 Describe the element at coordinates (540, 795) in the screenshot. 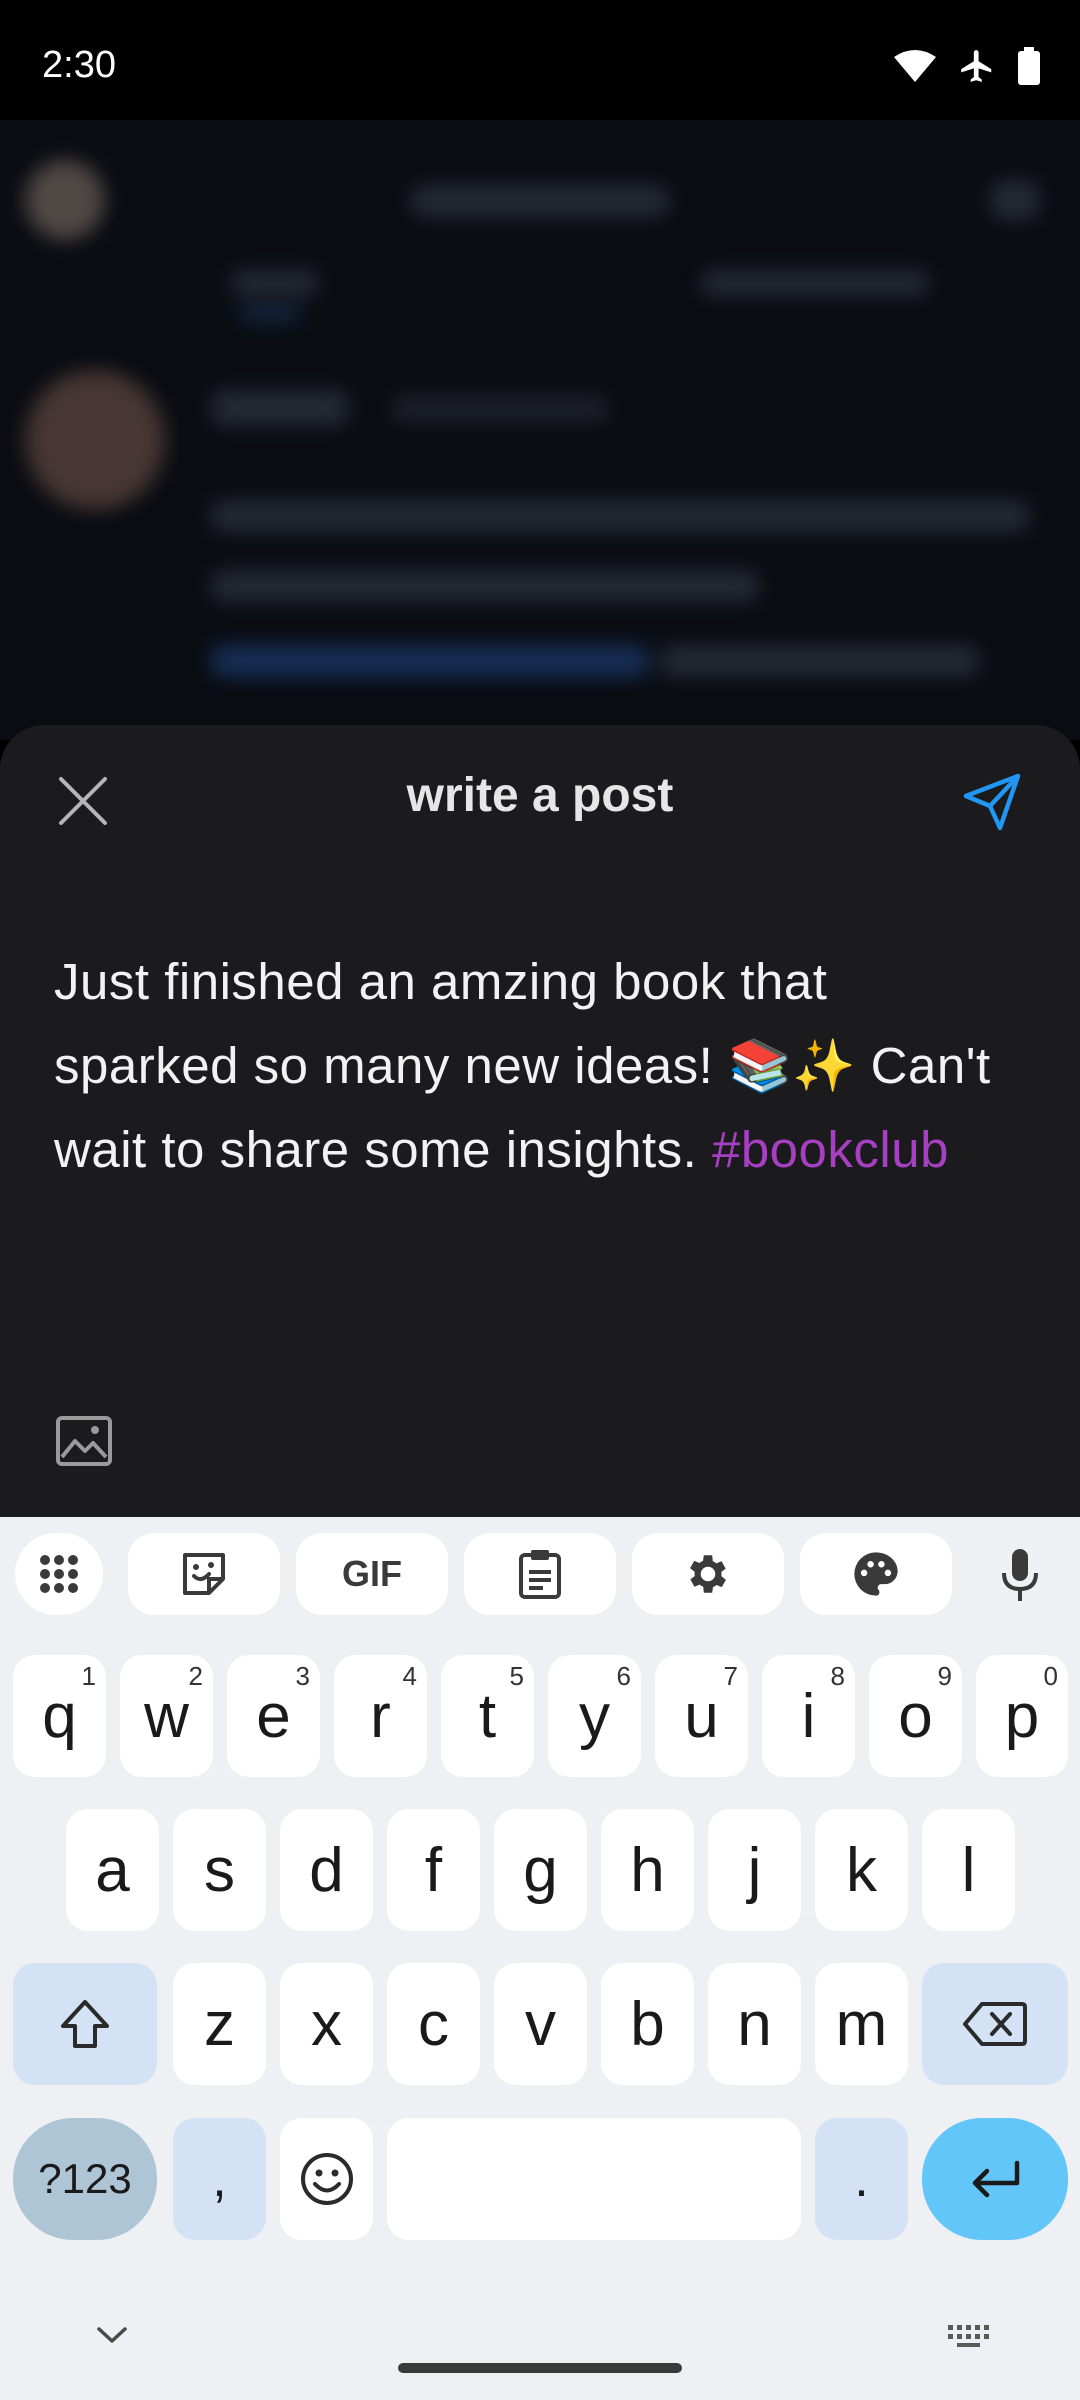

I see `sheet-title: write a post` at that location.